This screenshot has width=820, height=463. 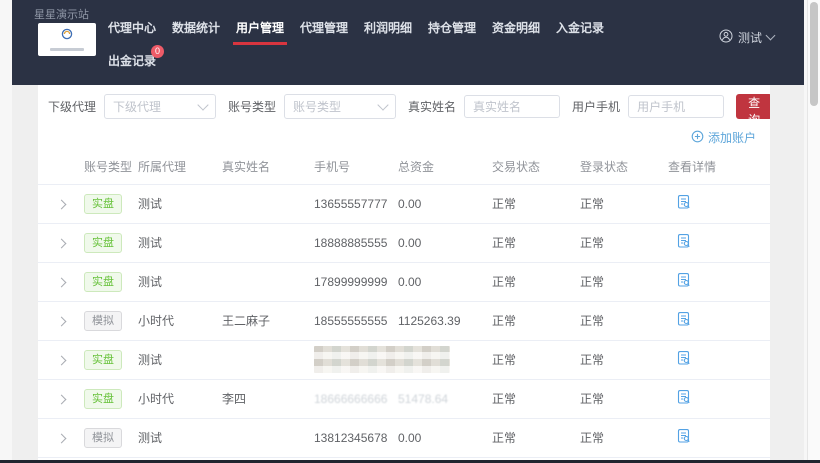 What do you see at coordinates (351, 320) in the screenshot?
I see `phone-value: 18555555555` at bounding box center [351, 320].